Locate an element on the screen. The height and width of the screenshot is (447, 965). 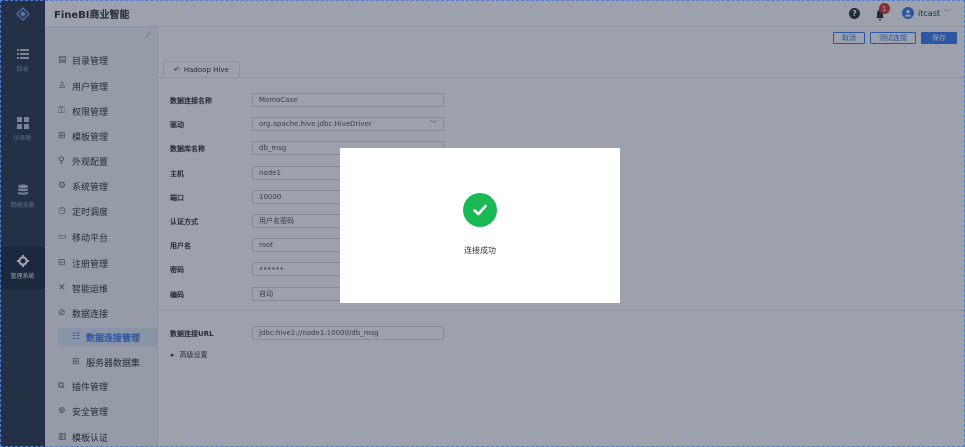
check-circle-icon is located at coordinates (480, 210).